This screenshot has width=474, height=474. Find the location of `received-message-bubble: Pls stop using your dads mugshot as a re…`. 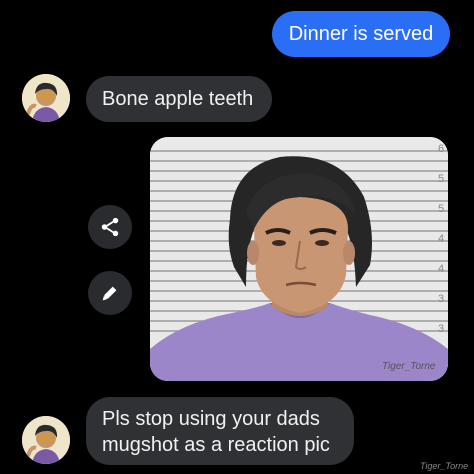

received-message-bubble: Pls stop using your dads mugshot as a re… is located at coordinates (220, 431).